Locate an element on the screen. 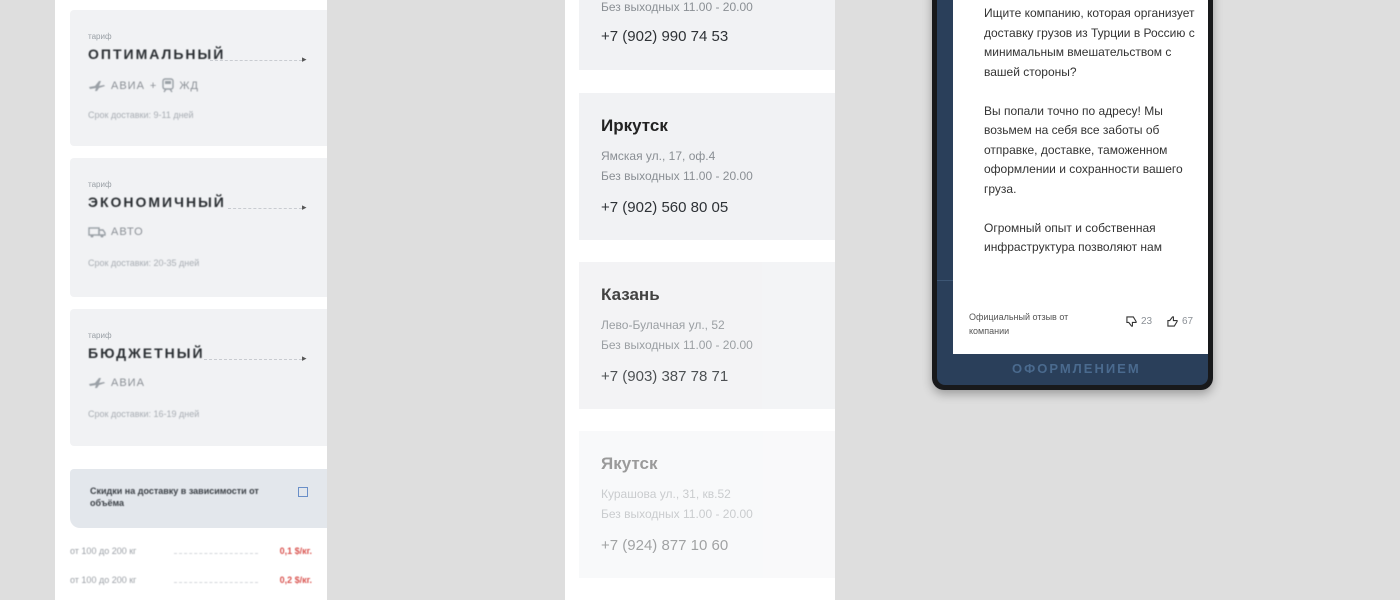 Image resolution: width=1400 pixels, height=600 pixels. like-count: 67 is located at coordinates (1188, 321).